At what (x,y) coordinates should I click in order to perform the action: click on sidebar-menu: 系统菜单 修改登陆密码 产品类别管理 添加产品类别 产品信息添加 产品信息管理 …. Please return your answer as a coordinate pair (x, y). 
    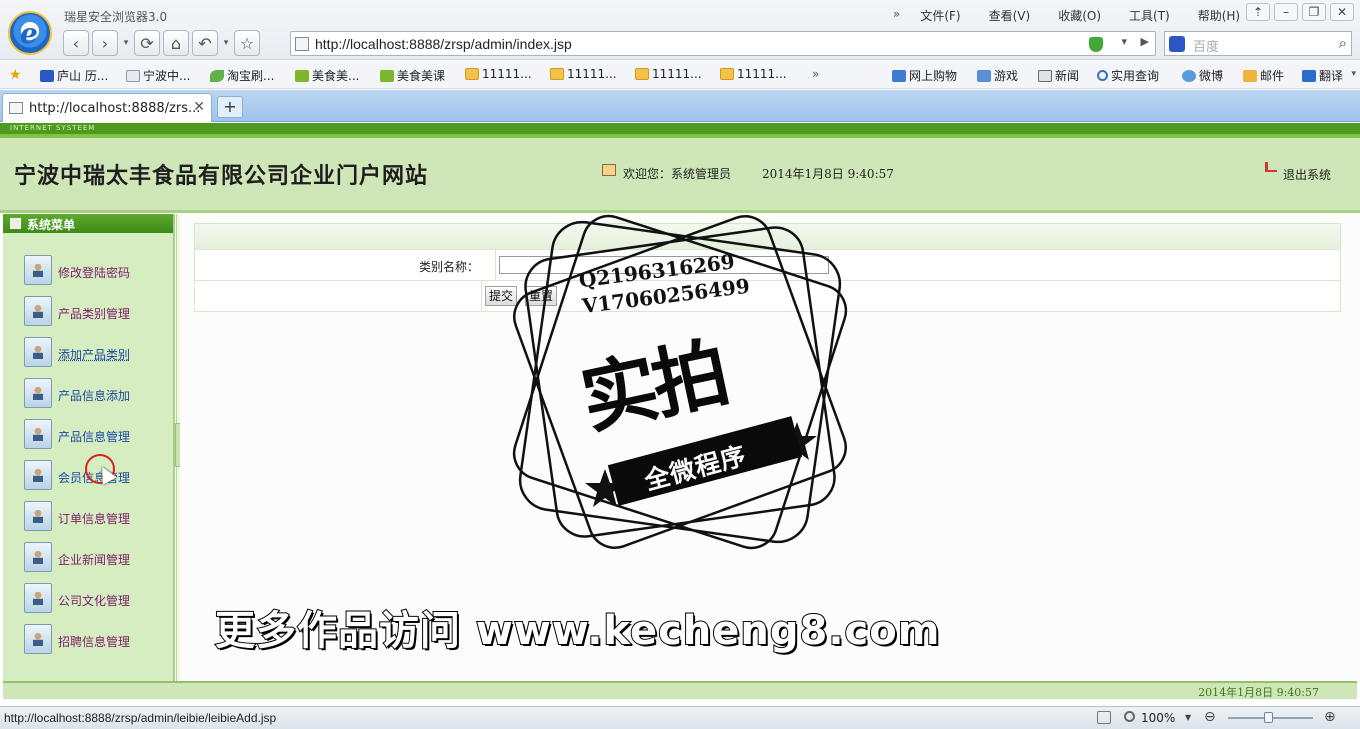
    Looking at the image, I should click on (89, 447).